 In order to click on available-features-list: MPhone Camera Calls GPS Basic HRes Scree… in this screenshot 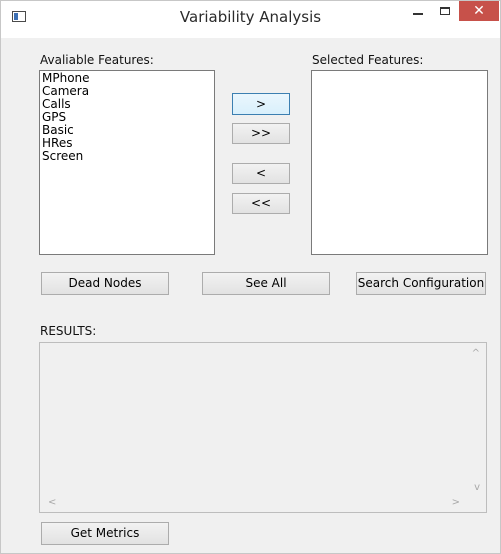, I will do `click(127, 162)`.